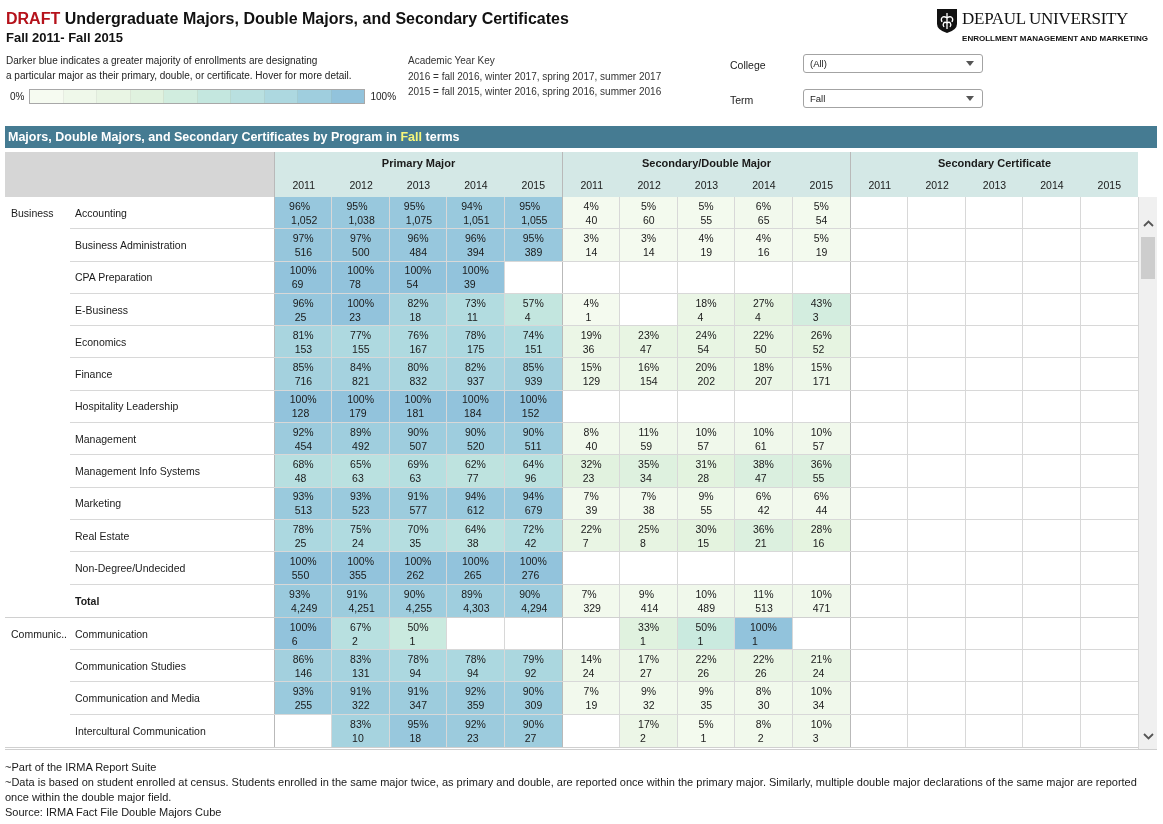 The image size is (1163, 824). What do you see at coordinates (304, 600) in the screenshot?
I see `table-cell: 93% 4,249` at bounding box center [304, 600].